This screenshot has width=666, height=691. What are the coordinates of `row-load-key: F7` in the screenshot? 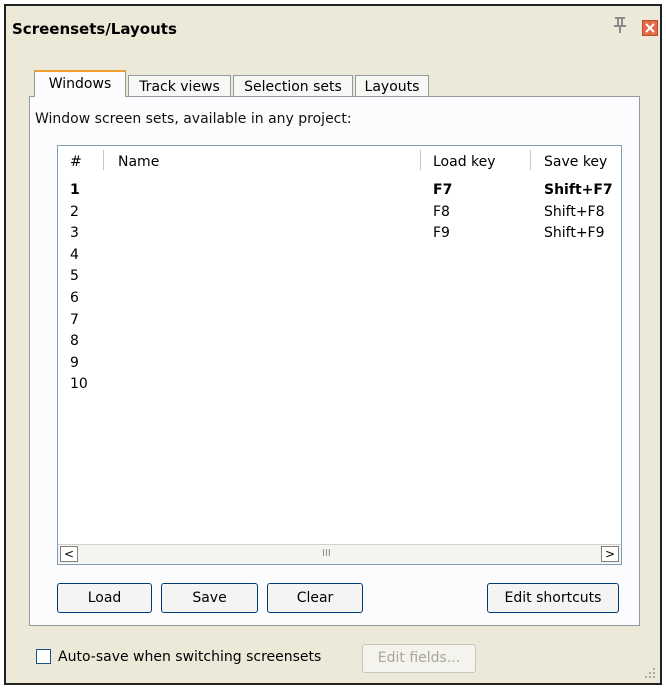 It's located at (443, 190).